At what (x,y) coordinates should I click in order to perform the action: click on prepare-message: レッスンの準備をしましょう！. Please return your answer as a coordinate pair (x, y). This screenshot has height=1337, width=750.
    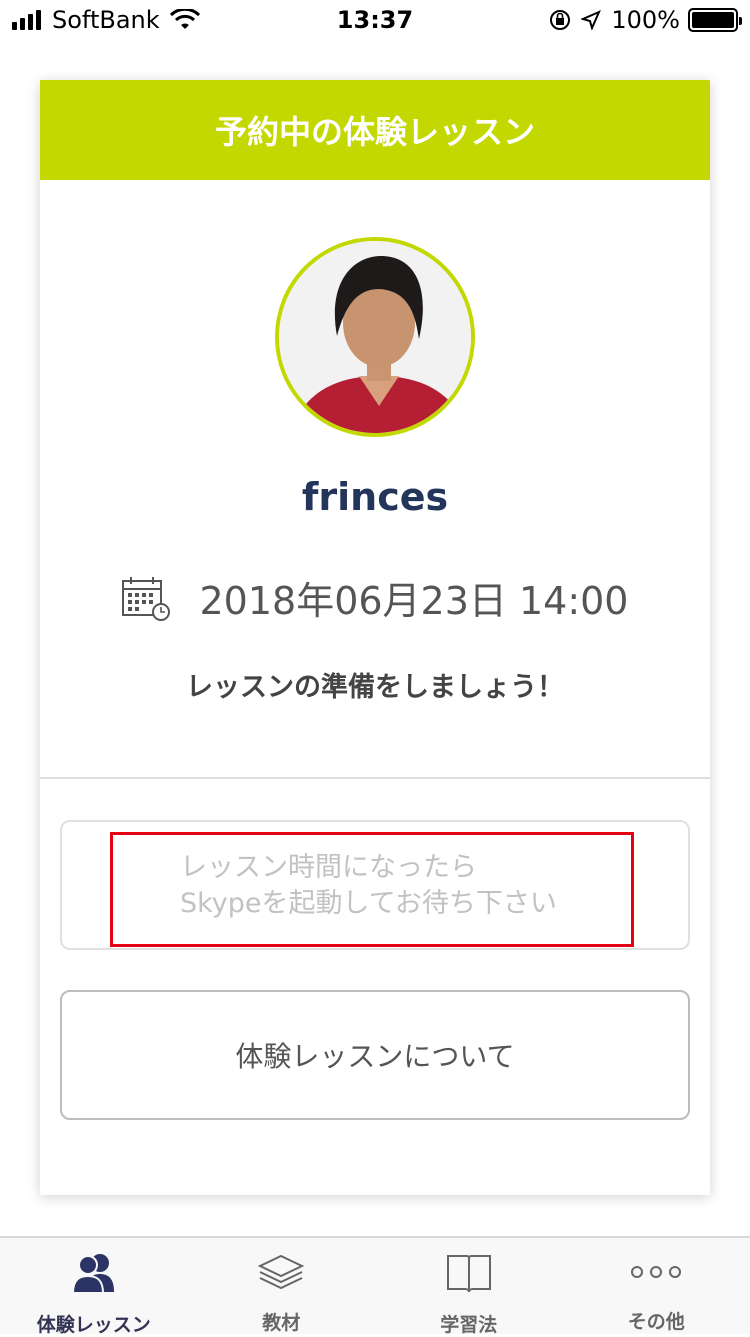
    Looking at the image, I should click on (375, 684).